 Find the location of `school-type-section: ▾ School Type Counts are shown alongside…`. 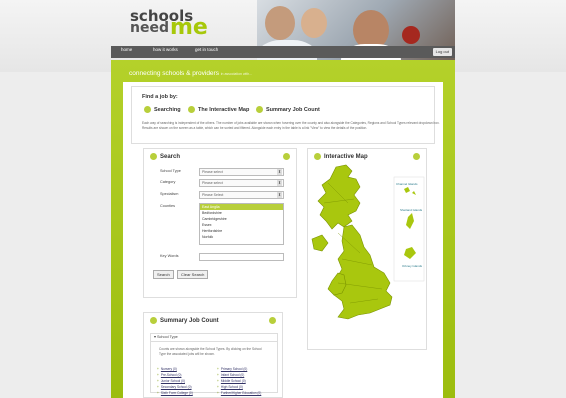

school-type-section: ▾ School Type Counts are shown alongside… is located at coordinates (214, 364).